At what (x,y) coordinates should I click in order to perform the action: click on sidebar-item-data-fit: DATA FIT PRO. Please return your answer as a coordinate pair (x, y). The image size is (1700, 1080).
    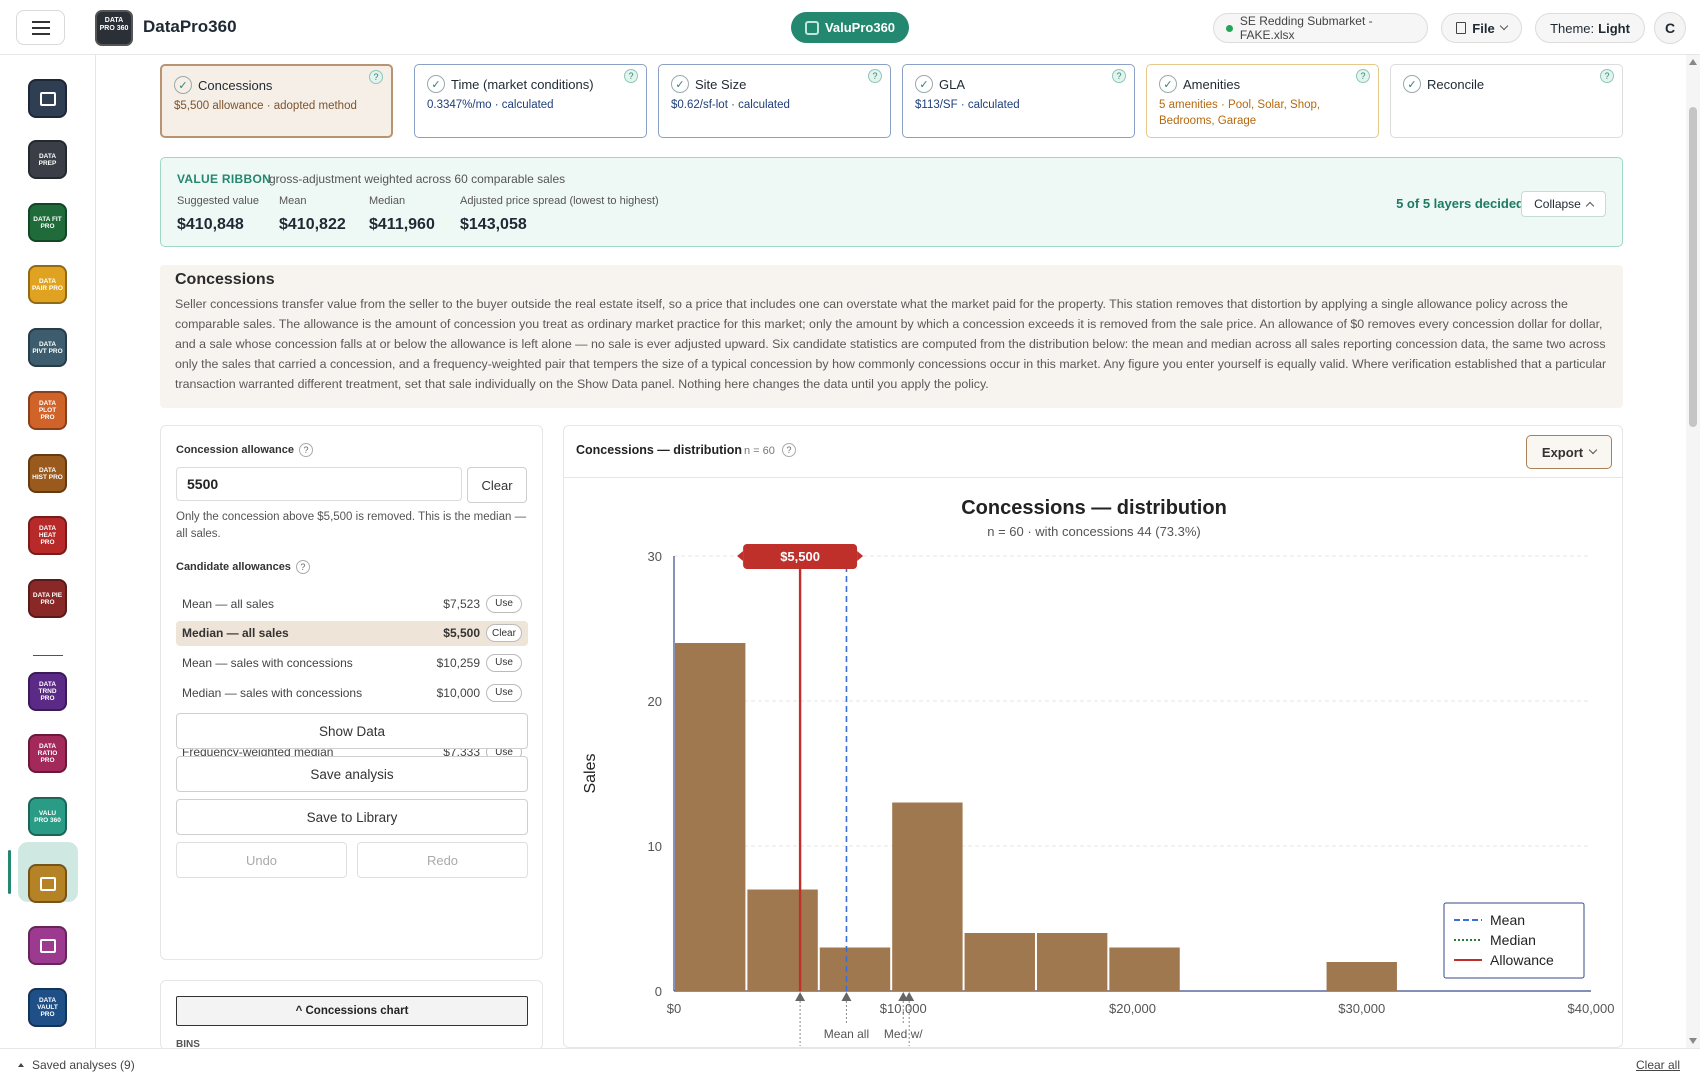
    Looking at the image, I should click on (47, 222).